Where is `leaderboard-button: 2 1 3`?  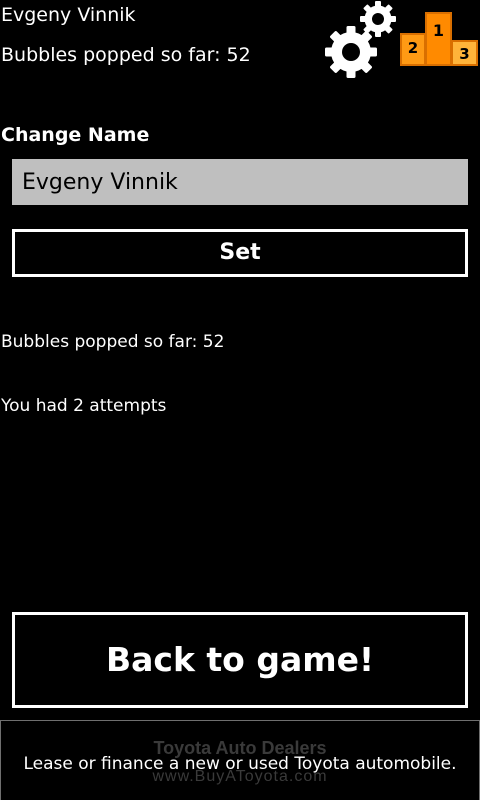 leaderboard-button: 2 1 3 is located at coordinates (439, 39).